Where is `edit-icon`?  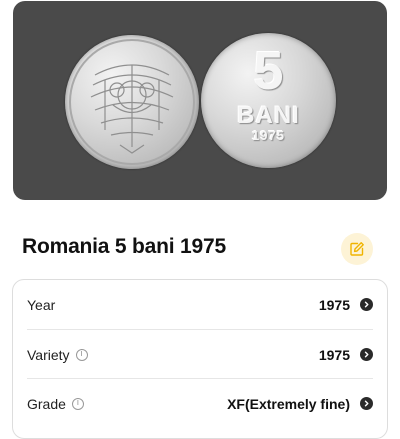
edit-icon is located at coordinates (357, 249).